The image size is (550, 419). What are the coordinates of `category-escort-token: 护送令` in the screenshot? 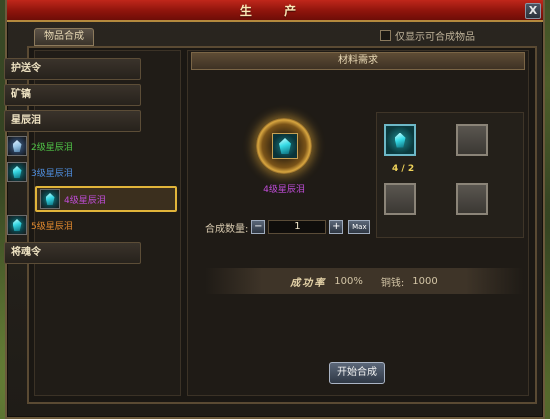 It's located at (72, 69).